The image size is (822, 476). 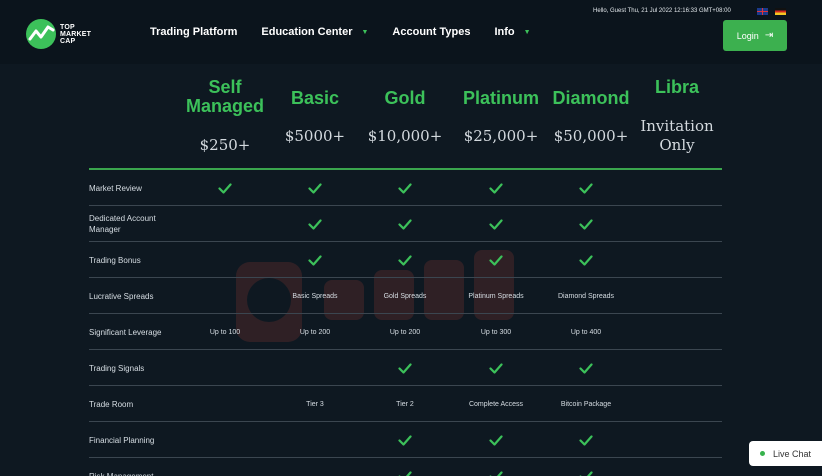 I want to click on table-row: Financial Planning, so click(x=405, y=440).